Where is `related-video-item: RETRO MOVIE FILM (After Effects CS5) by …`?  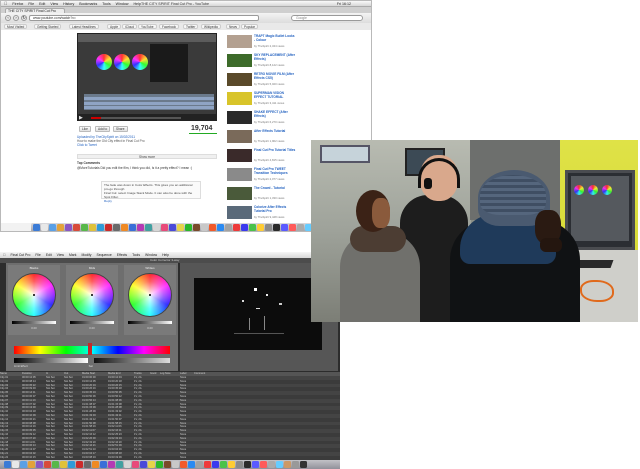
related-video-item: RETRO MOVIE FILM (After Effects CS5) by … is located at coordinates (262, 80).